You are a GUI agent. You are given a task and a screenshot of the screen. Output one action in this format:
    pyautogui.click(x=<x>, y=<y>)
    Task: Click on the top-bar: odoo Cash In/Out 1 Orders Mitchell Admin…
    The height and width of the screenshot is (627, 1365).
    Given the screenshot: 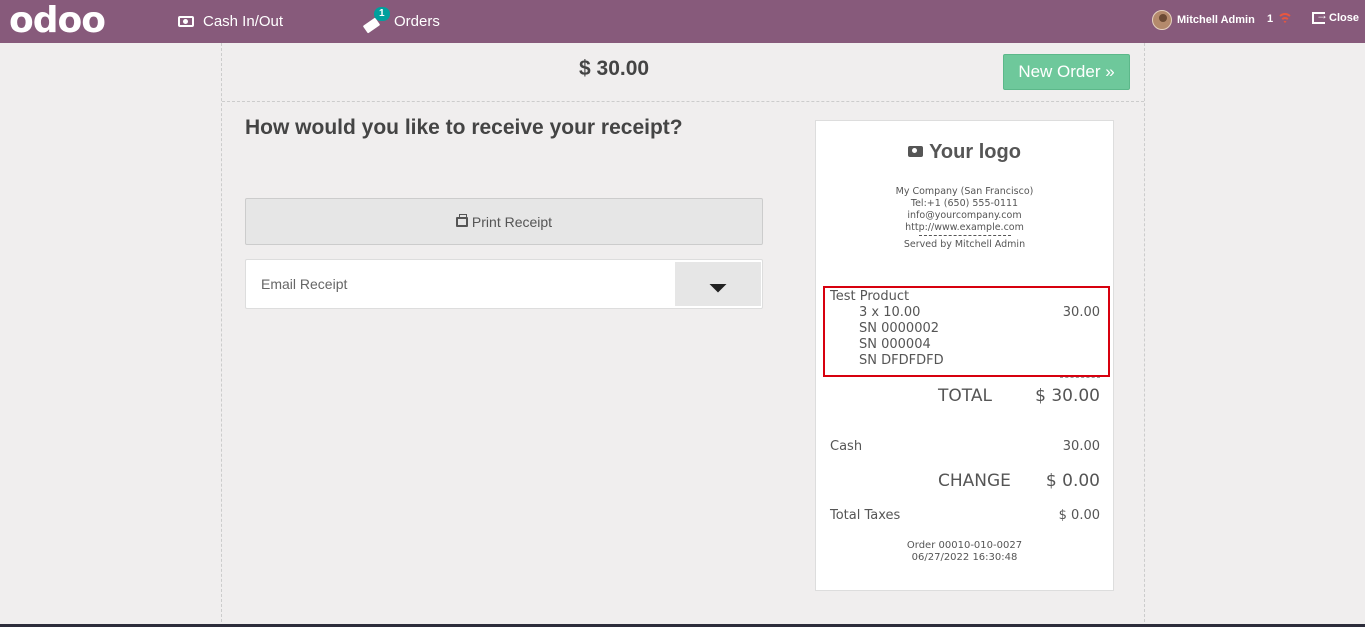 What is the action you would take?
    pyautogui.click(x=682, y=21)
    